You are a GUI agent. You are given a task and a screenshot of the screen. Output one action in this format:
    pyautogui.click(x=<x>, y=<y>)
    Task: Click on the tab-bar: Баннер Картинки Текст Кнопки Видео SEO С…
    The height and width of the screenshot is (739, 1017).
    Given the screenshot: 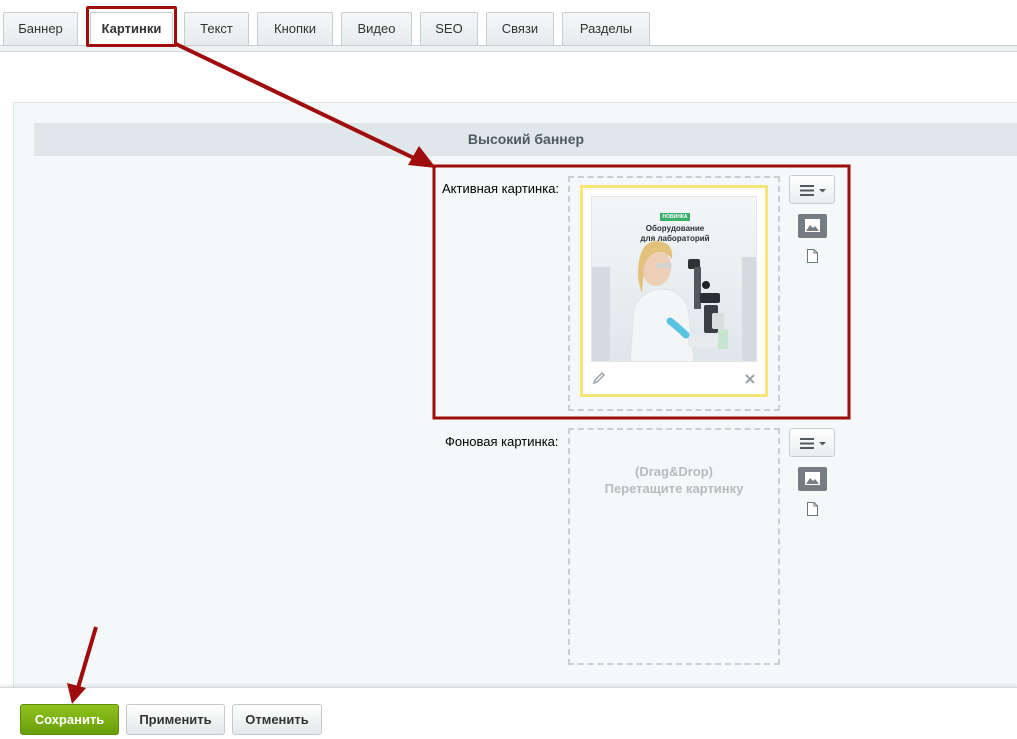 What is the action you would take?
    pyautogui.click(x=508, y=26)
    